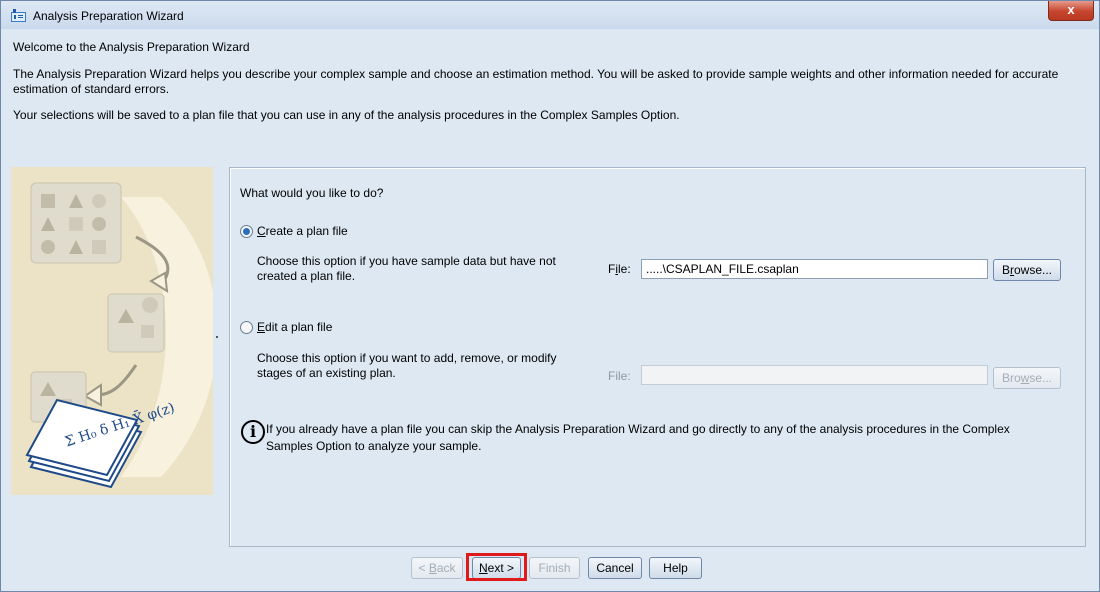 This screenshot has width=1100, height=592. I want to click on create-desc-line2: created a plan file., so click(306, 276).